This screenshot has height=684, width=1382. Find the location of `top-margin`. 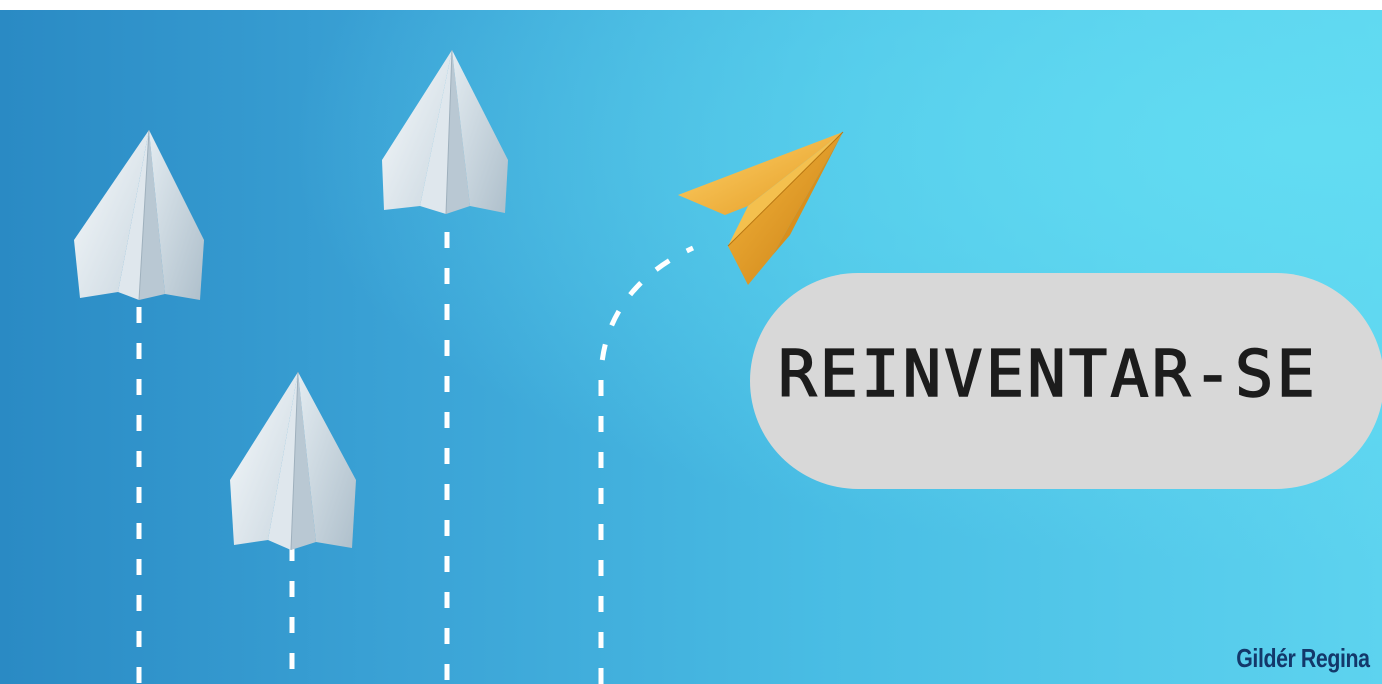

top-margin is located at coordinates (691, 5).